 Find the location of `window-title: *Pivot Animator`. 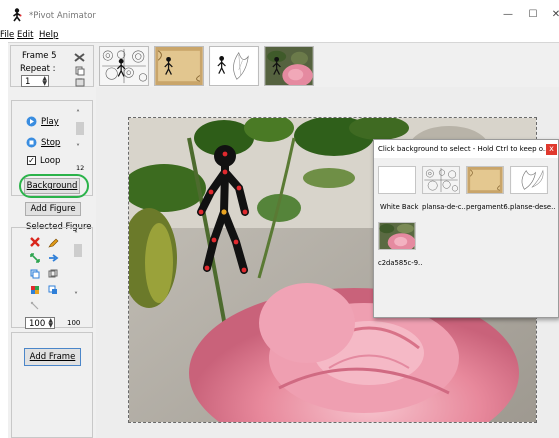

window-title: *Pivot Animator is located at coordinates (62, 16).